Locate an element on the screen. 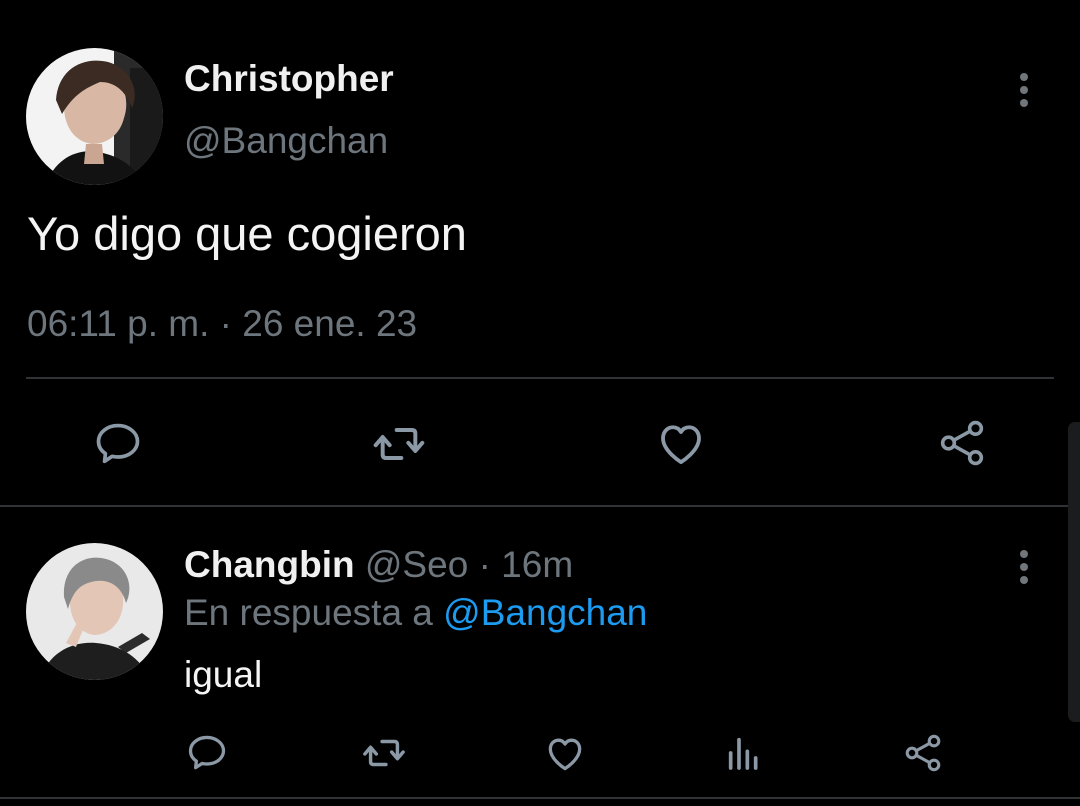 This screenshot has height=806, width=1080. reply-like-button is located at coordinates (565, 753).